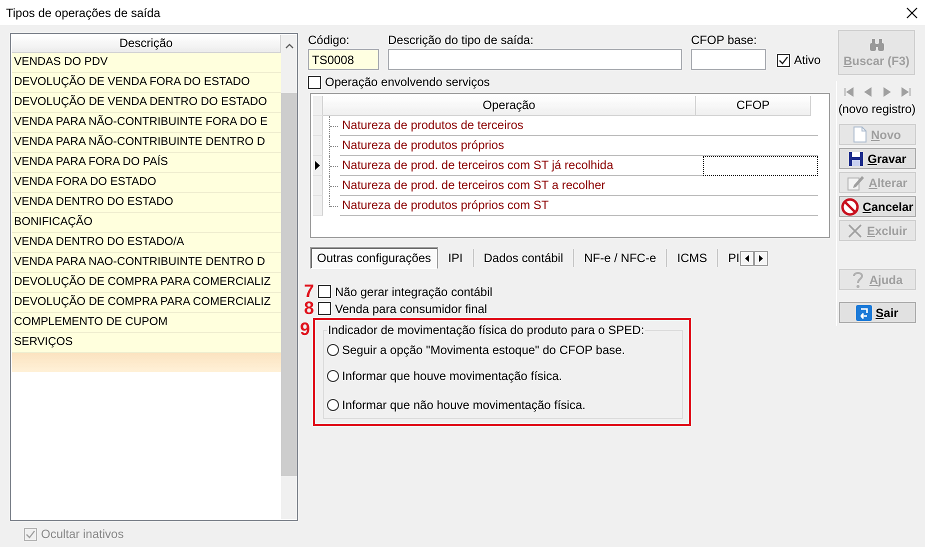 This screenshot has width=925, height=547. I want to click on tab: NF-e / NFC-e, so click(621, 258).